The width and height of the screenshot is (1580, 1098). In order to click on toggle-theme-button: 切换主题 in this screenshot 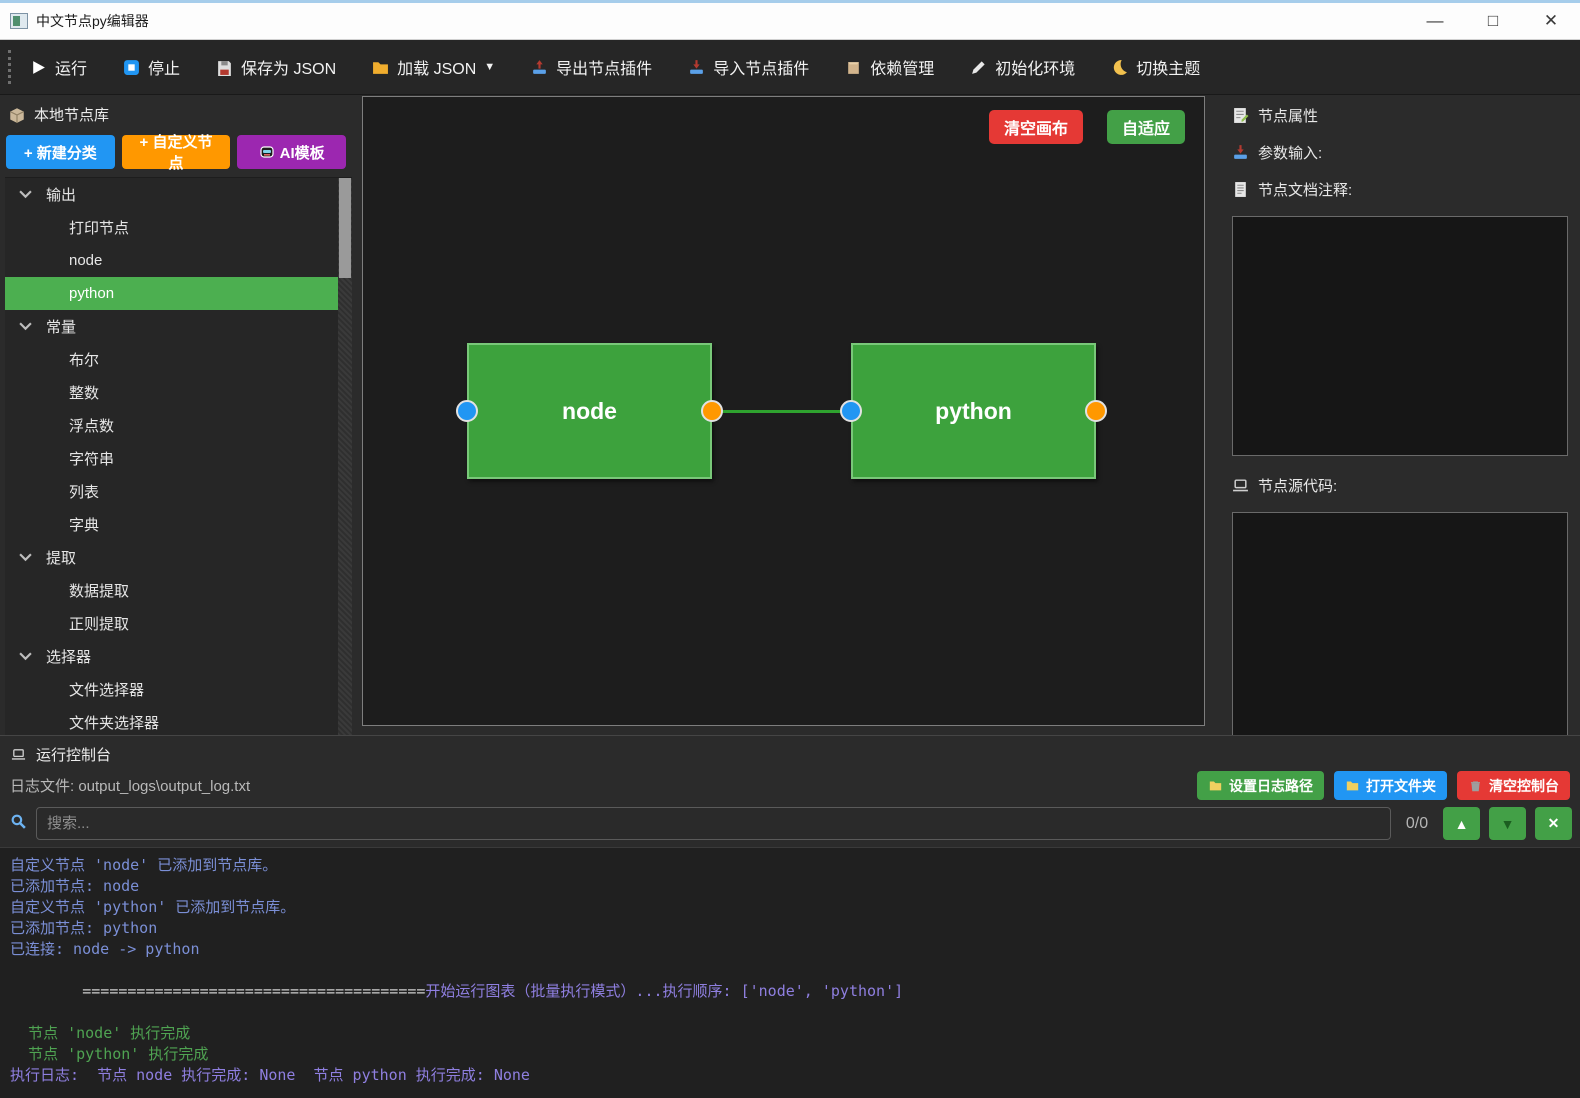, I will do `click(1155, 67)`.